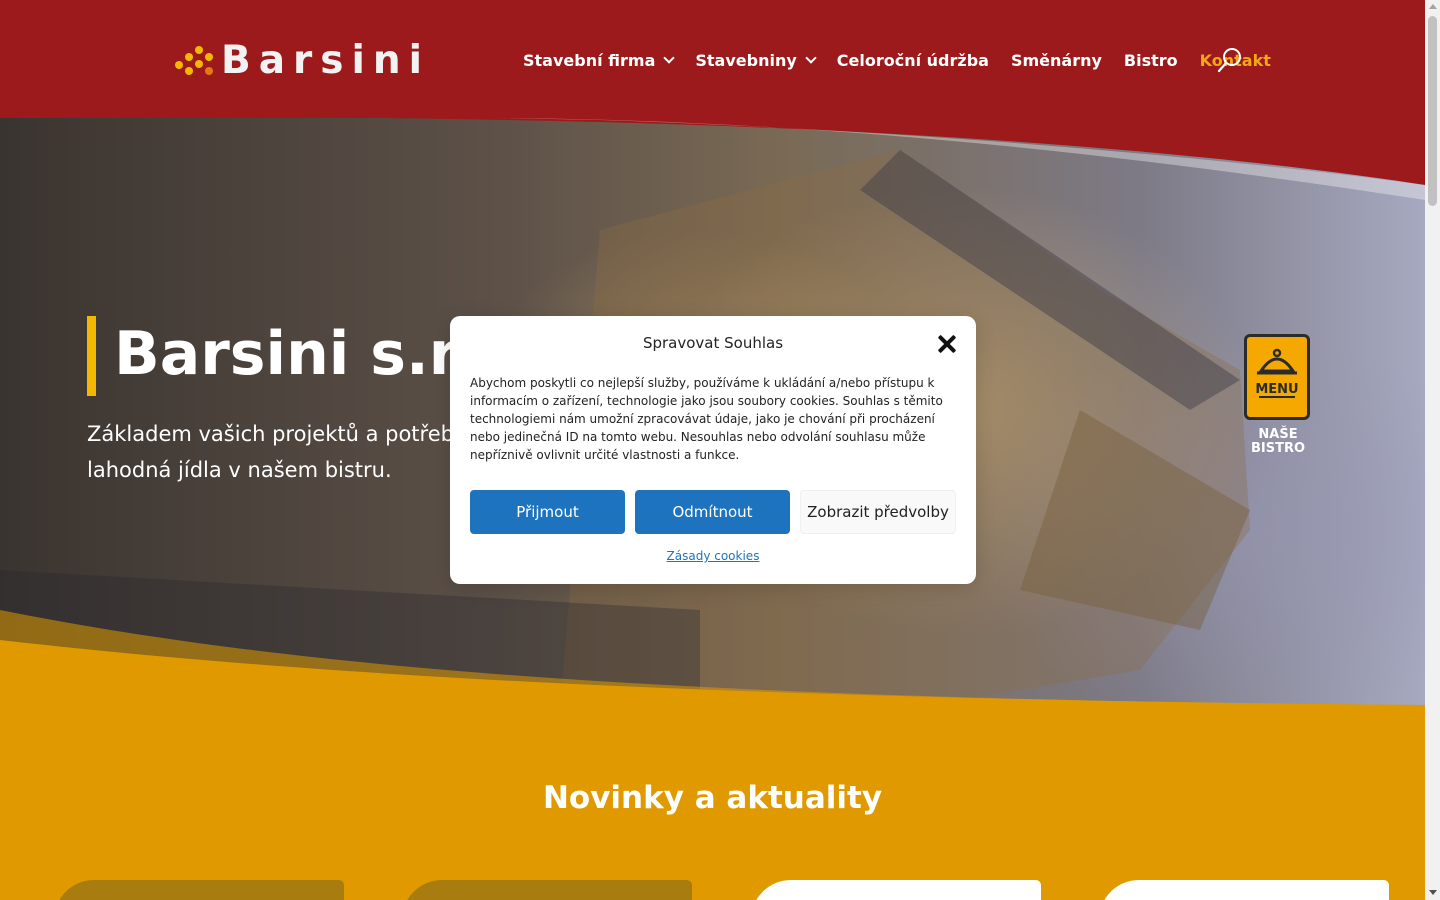  What do you see at coordinates (1433, 6) in the screenshot?
I see `scroll-up-arrow-icon` at bounding box center [1433, 6].